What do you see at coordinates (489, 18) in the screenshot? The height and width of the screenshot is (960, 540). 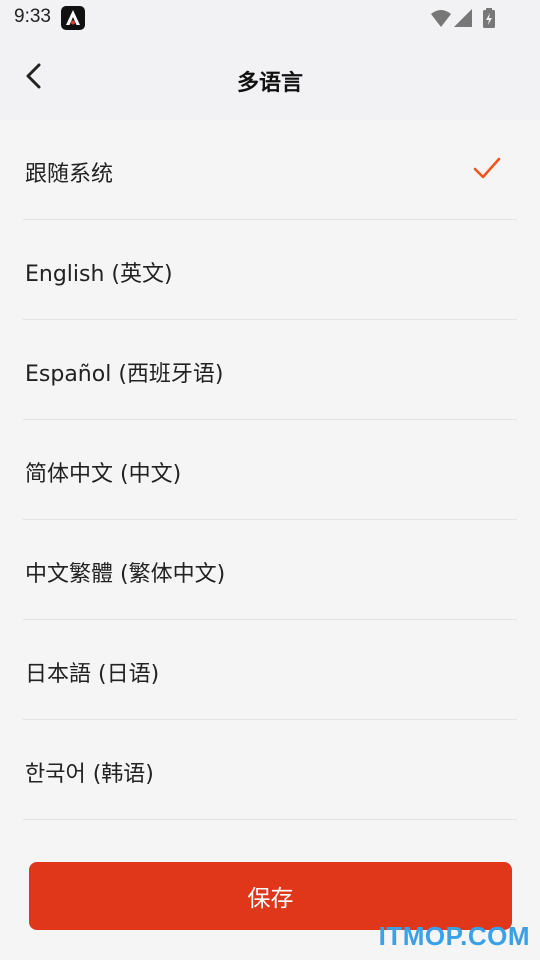 I see `battery-charging-icon` at bounding box center [489, 18].